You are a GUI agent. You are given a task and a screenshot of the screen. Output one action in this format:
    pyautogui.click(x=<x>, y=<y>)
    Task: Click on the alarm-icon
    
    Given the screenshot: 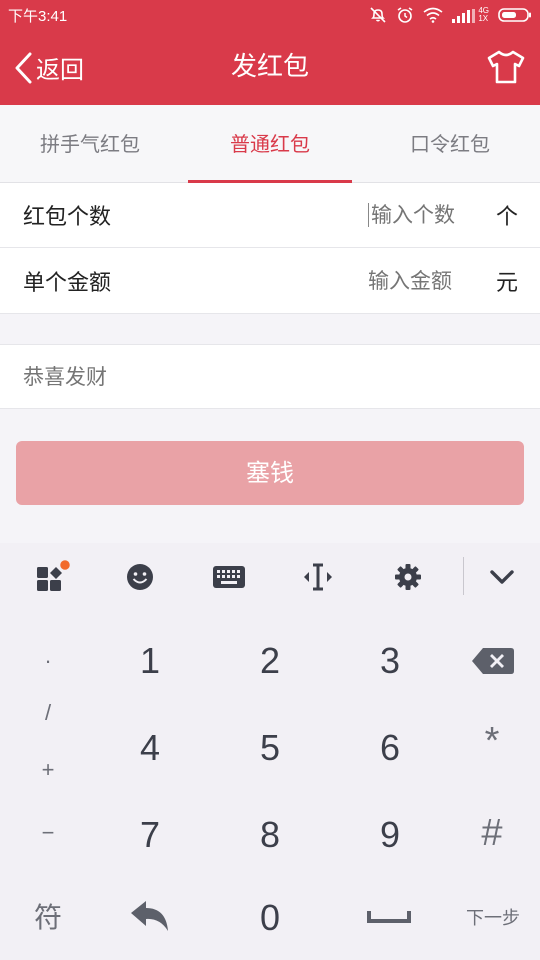 What is the action you would take?
    pyautogui.click(x=405, y=15)
    